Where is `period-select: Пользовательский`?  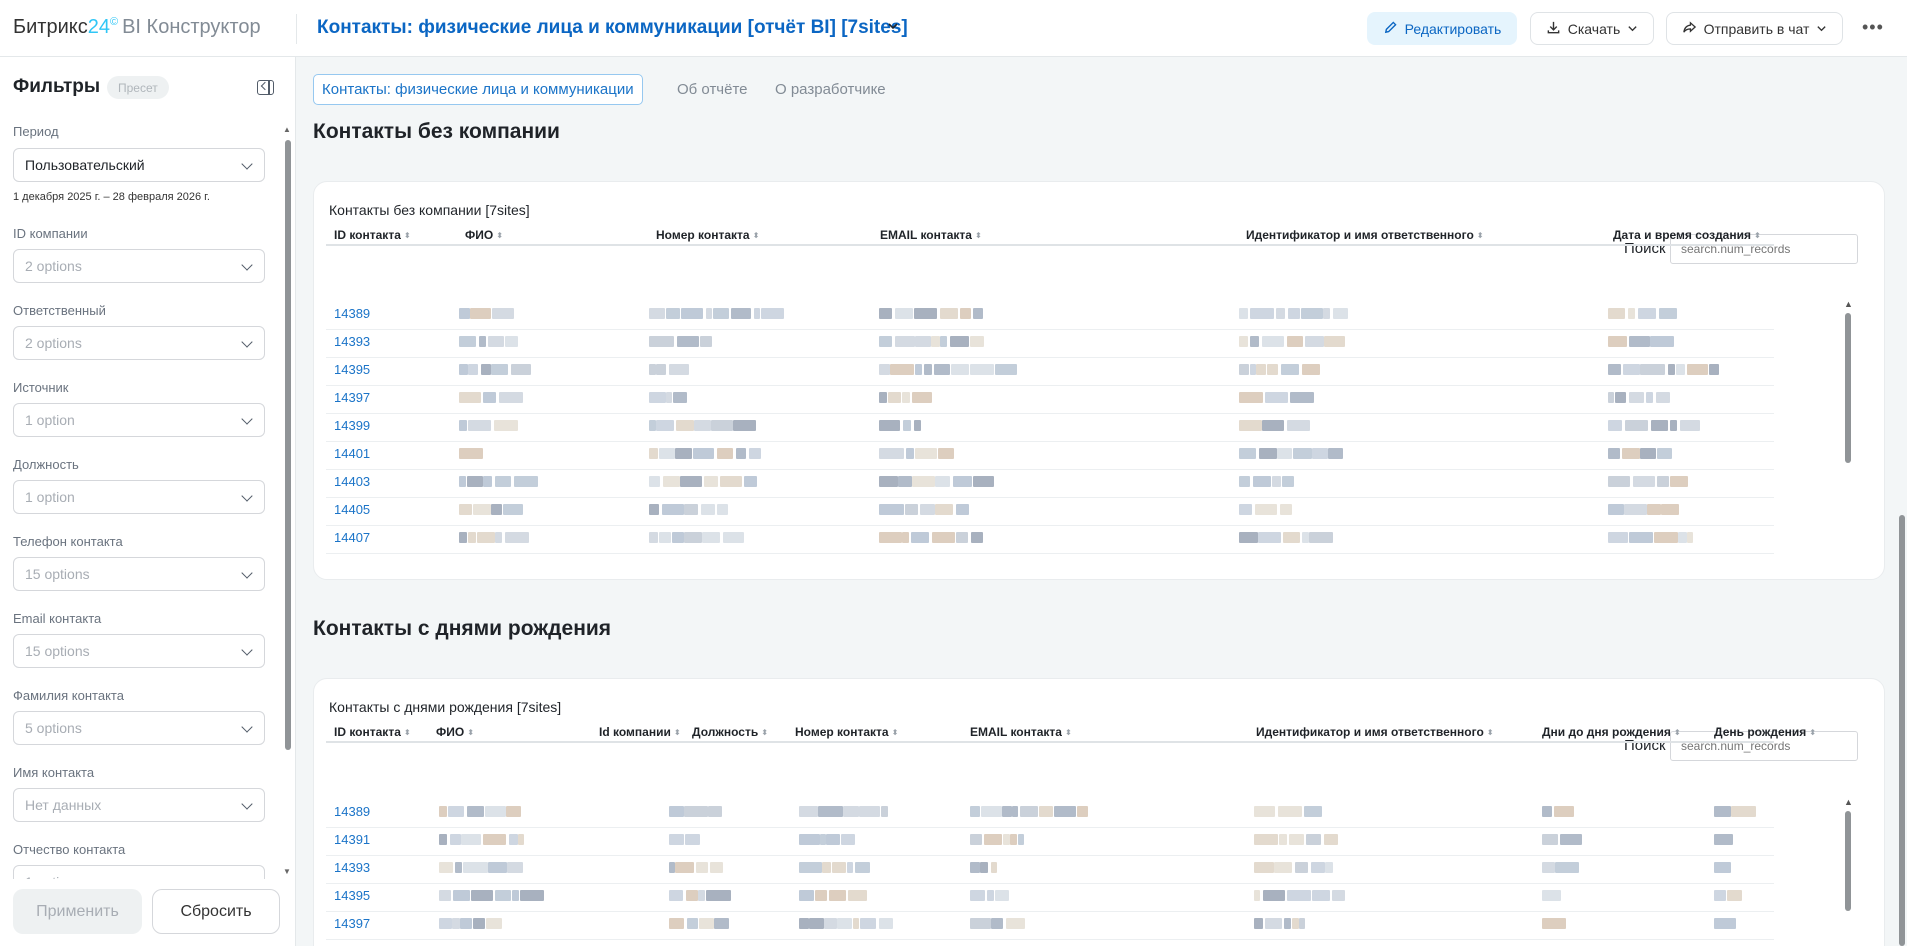 period-select: Пользовательский is located at coordinates (139, 165).